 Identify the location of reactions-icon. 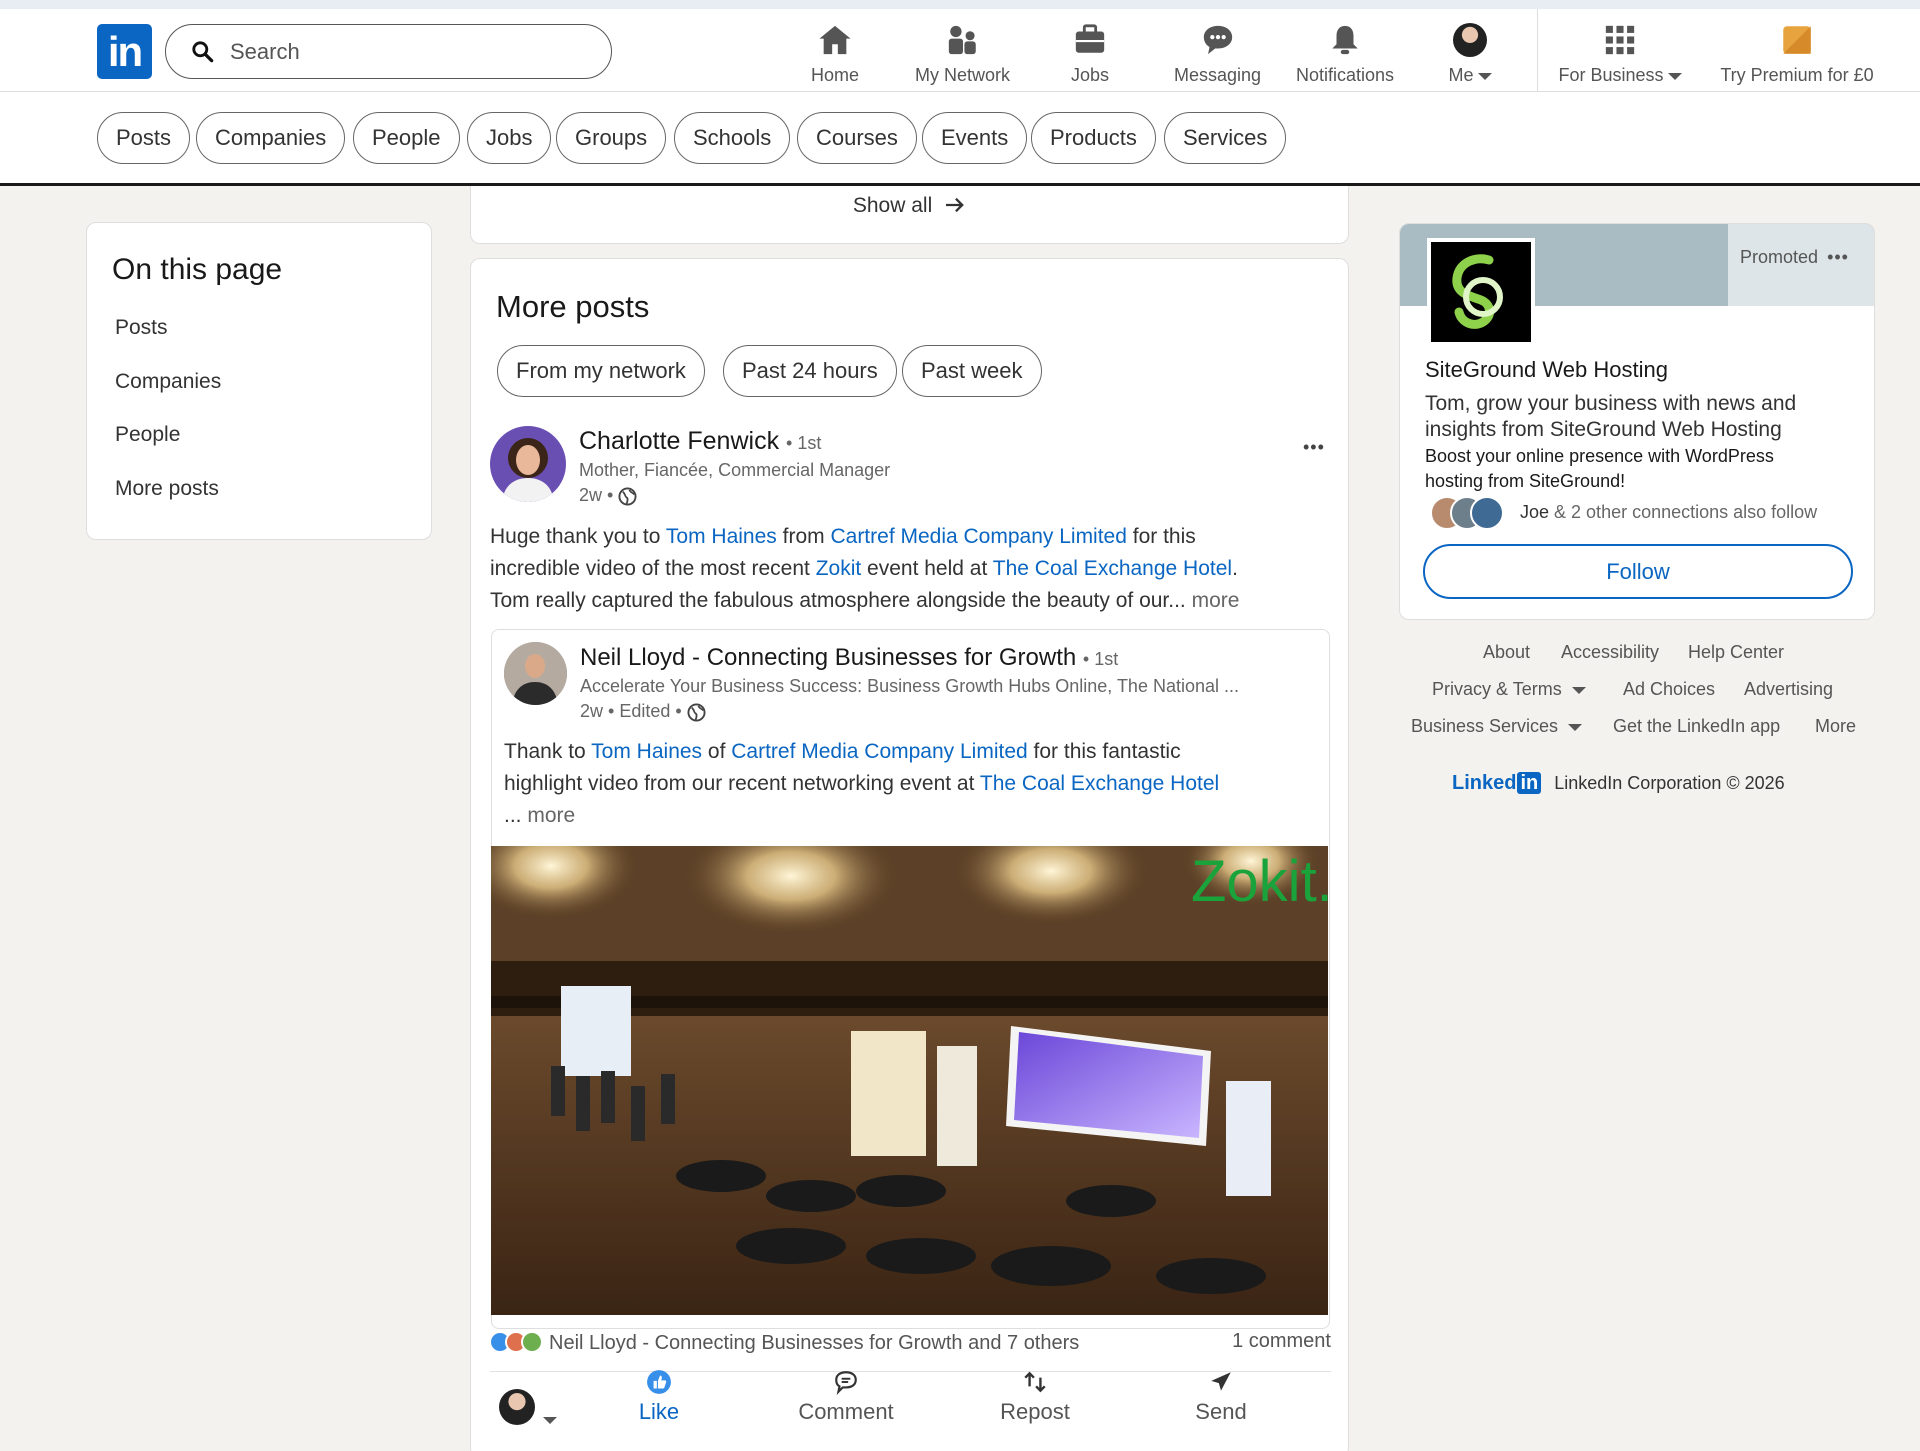
(516, 1342).